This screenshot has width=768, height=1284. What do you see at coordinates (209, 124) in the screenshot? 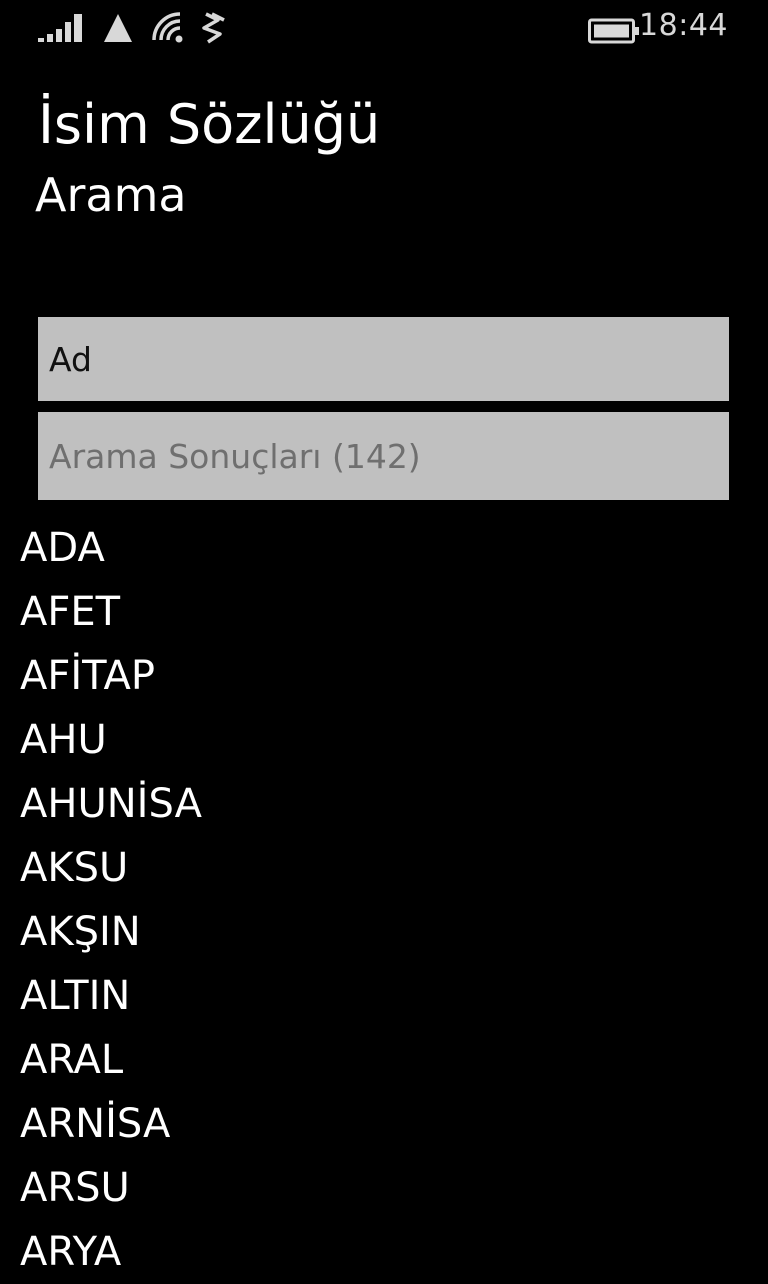
I see `app-title: İsim Sözlüğü` at bounding box center [209, 124].